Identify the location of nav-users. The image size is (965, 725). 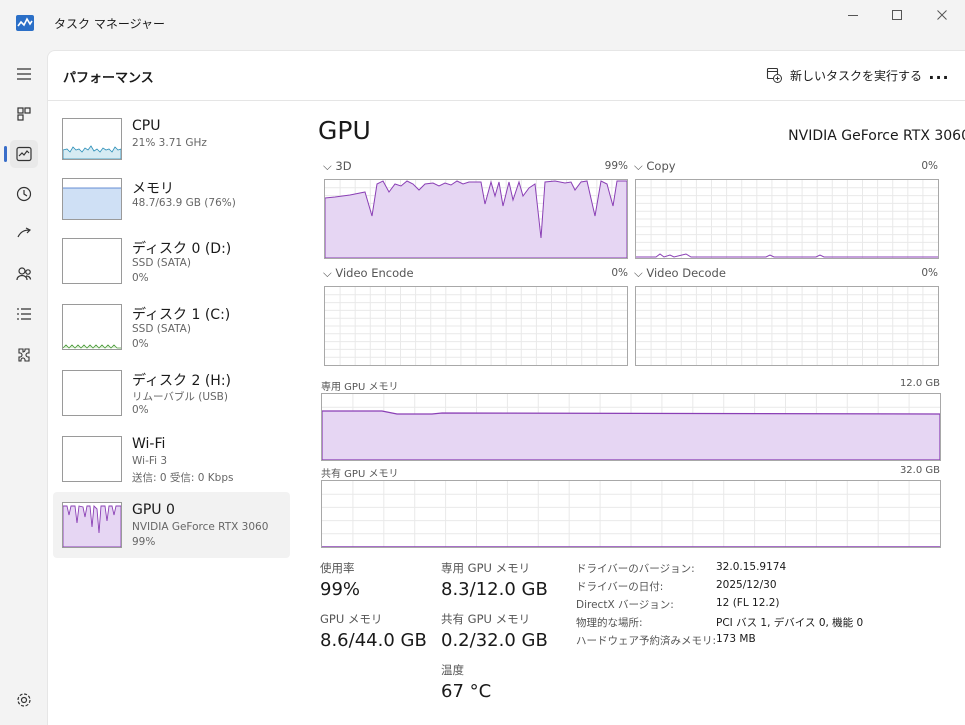
(24, 274).